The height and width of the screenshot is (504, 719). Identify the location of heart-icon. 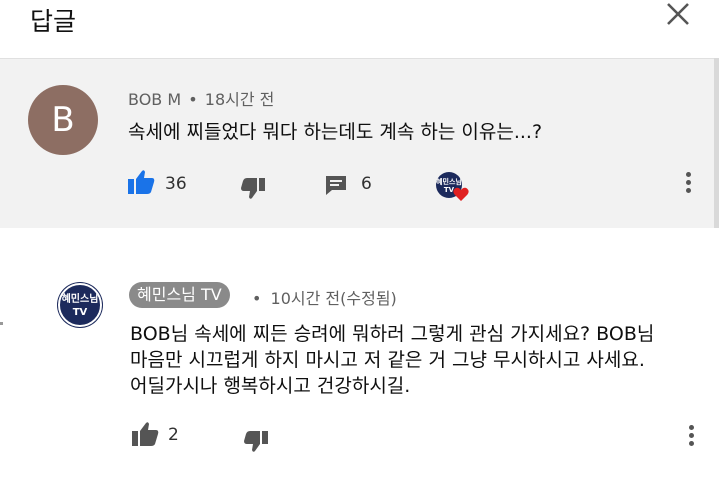
(461, 194).